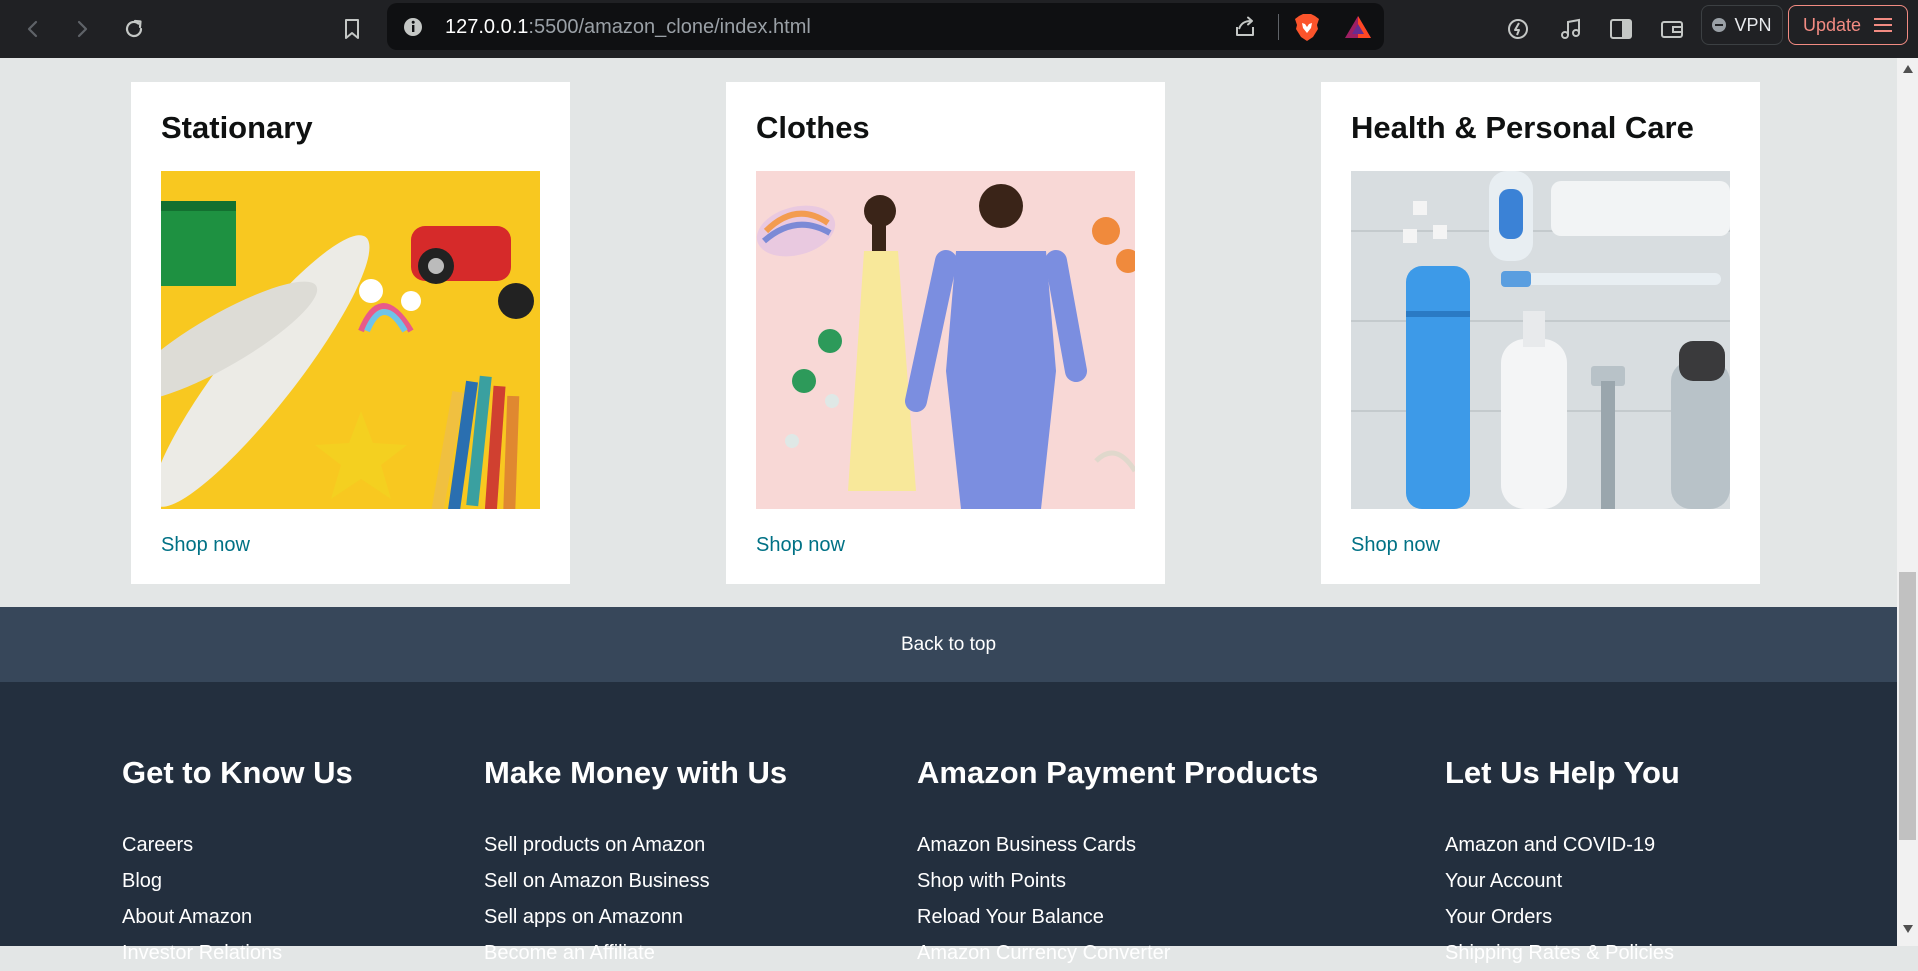 The height and width of the screenshot is (971, 1918). What do you see at coordinates (1908, 69) in the screenshot?
I see `scroll-up-arrow-icon` at bounding box center [1908, 69].